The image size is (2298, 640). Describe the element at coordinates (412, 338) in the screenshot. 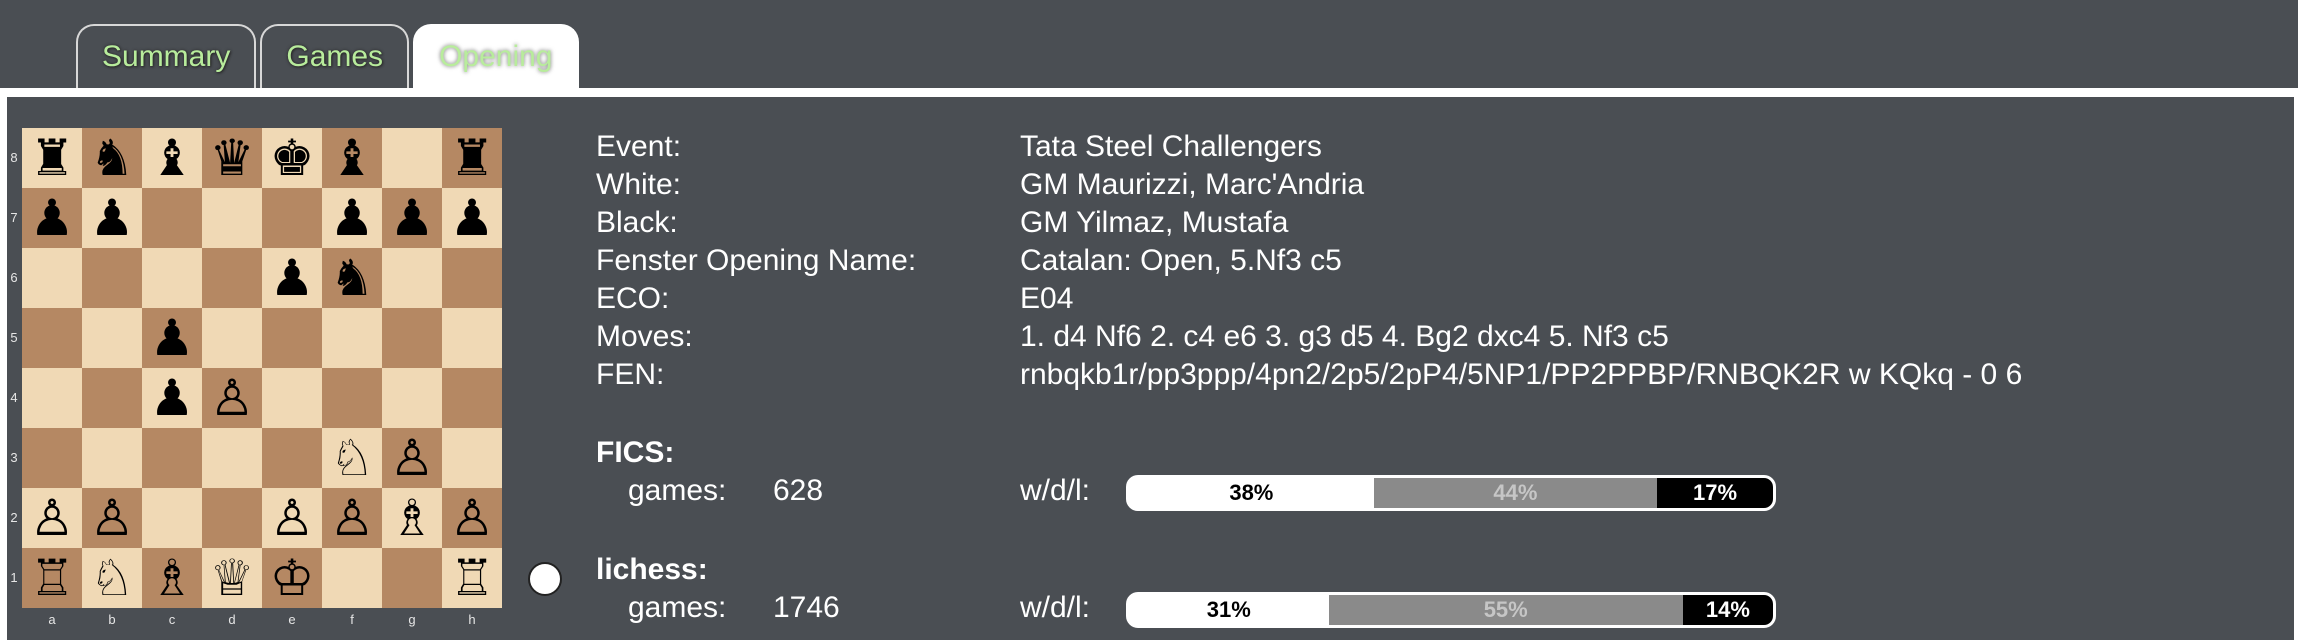

I see `square-g5` at that location.